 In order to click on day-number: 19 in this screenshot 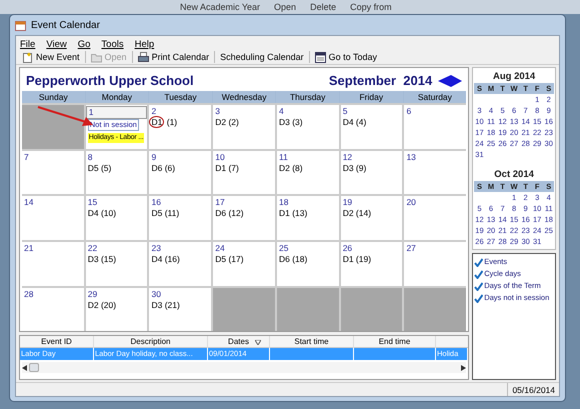, I will do `click(347, 202)`.